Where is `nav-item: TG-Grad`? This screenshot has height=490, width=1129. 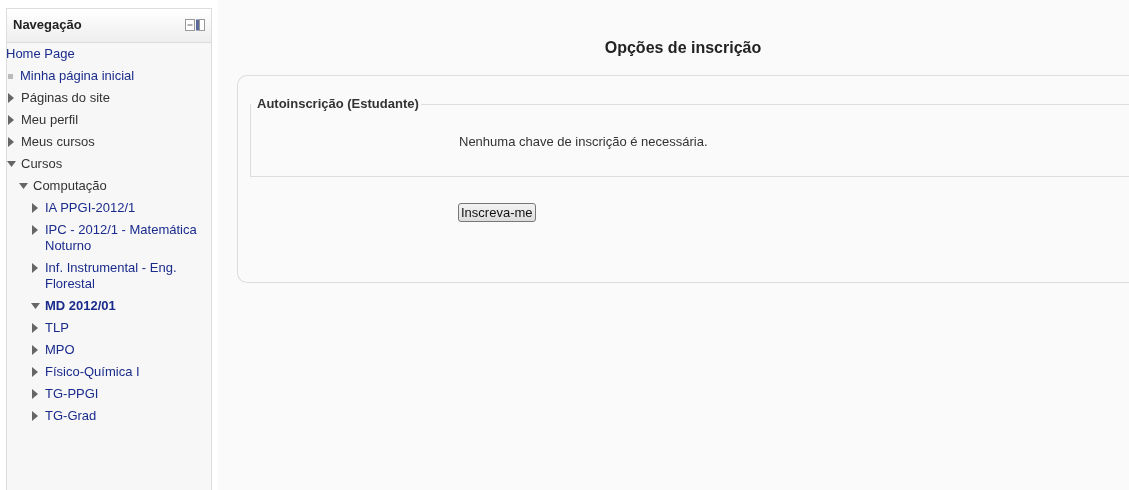
nav-item: TG-Grad is located at coordinates (71, 415).